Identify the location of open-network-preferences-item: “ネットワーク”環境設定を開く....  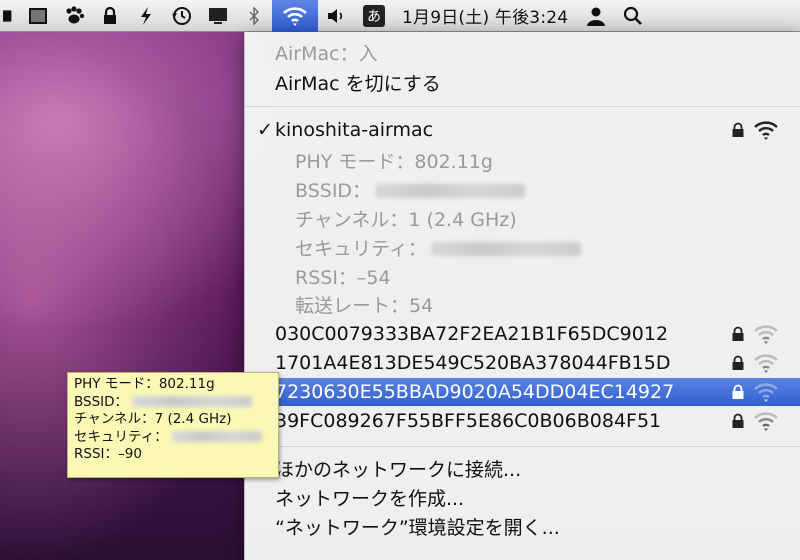
(522, 526).